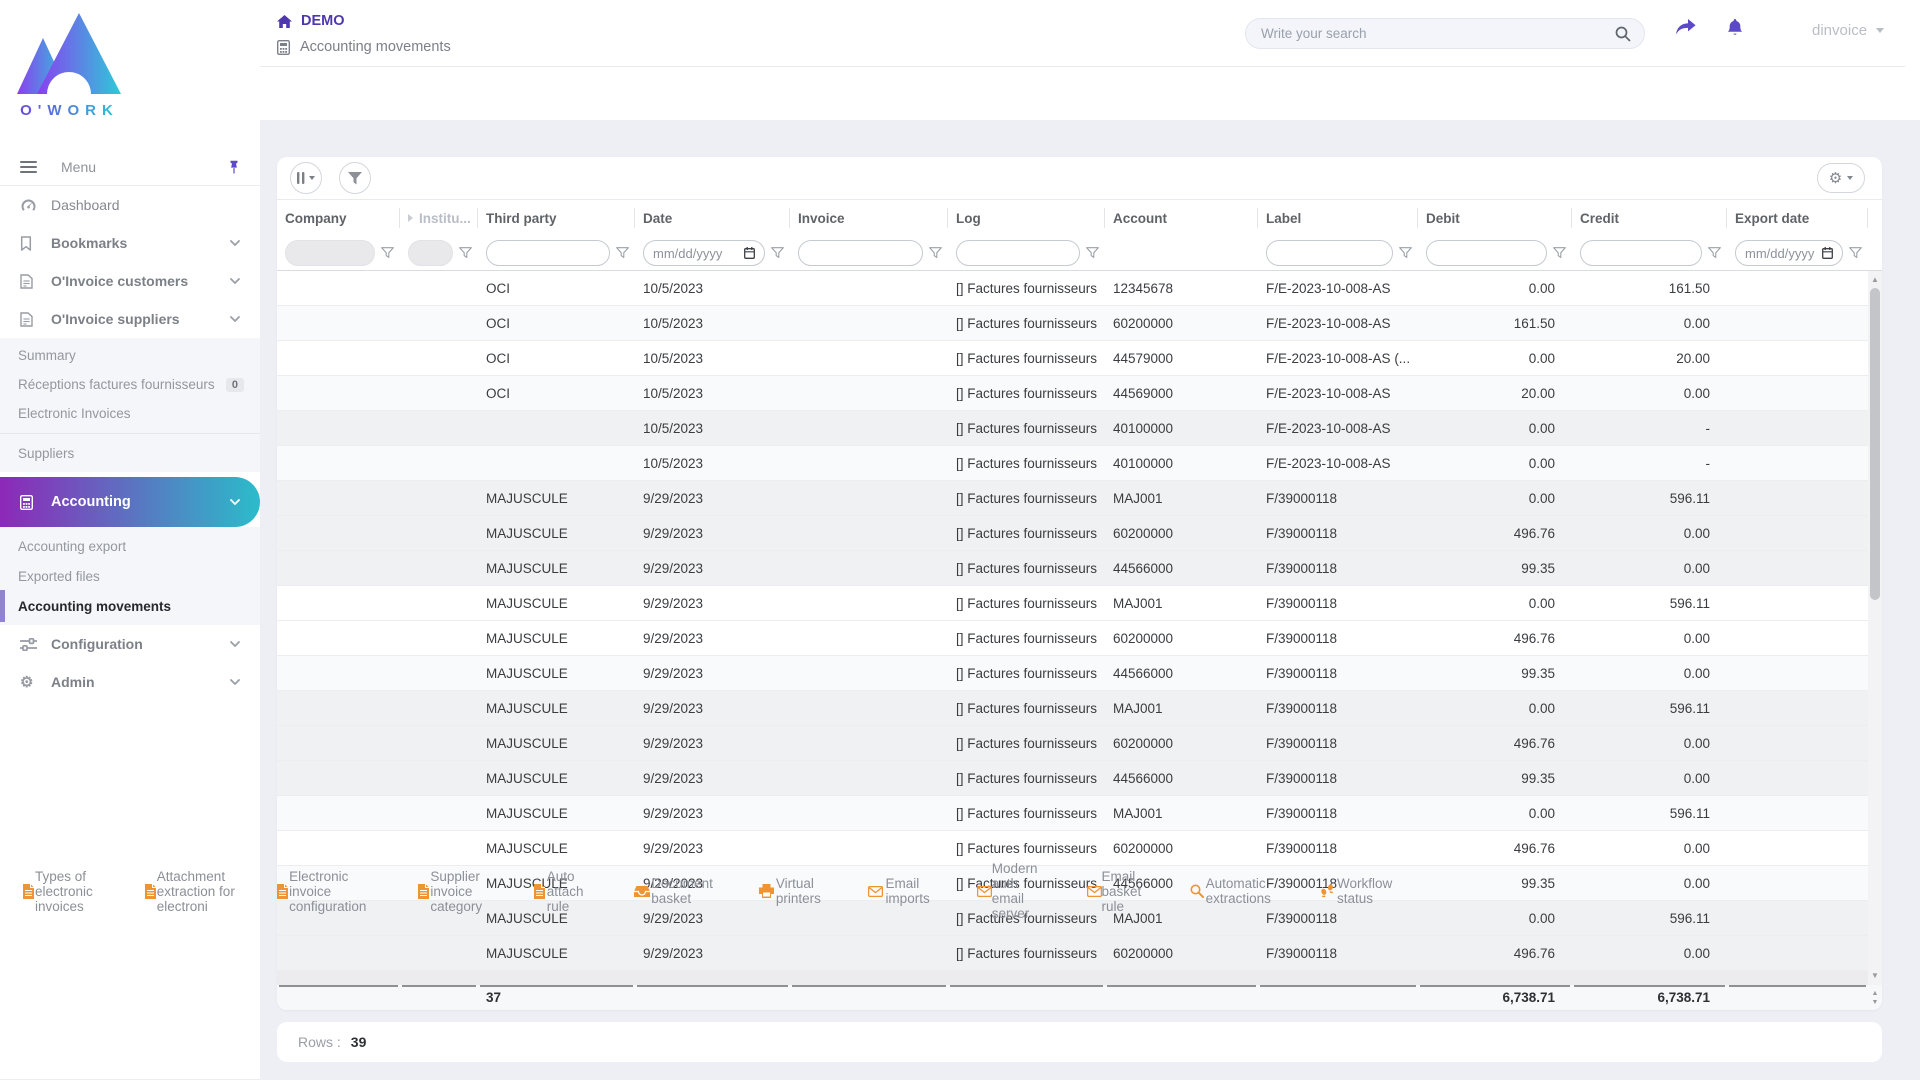 The image size is (1920, 1080). Describe the element at coordinates (1875, 997) in the screenshot. I see `totals-scrollbar: ▲ ▼` at that location.